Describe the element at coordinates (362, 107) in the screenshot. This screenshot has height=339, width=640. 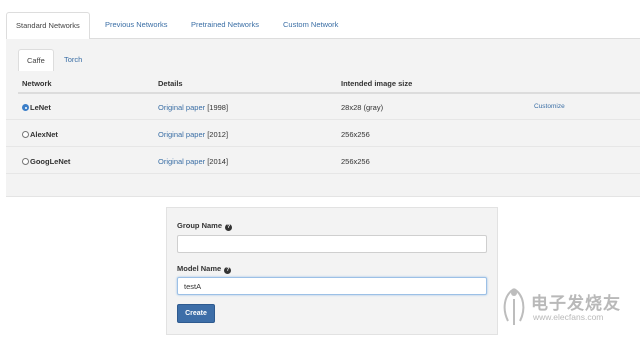
I see `image-size: 28x28 (gray)` at that location.